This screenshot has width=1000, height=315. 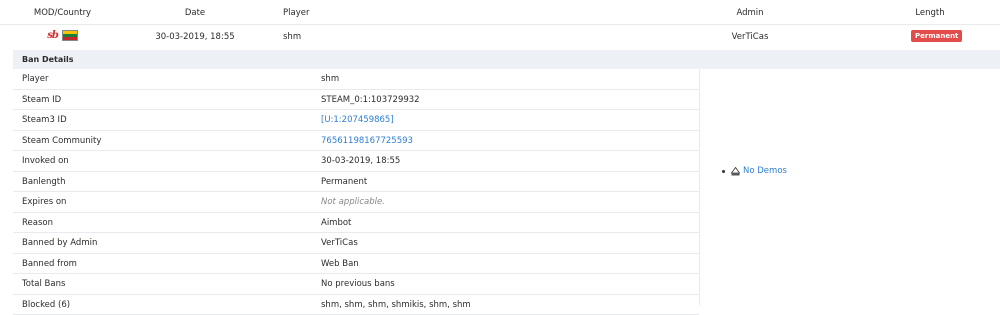 I want to click on country-flag-icon, so click(x=70, y=35).